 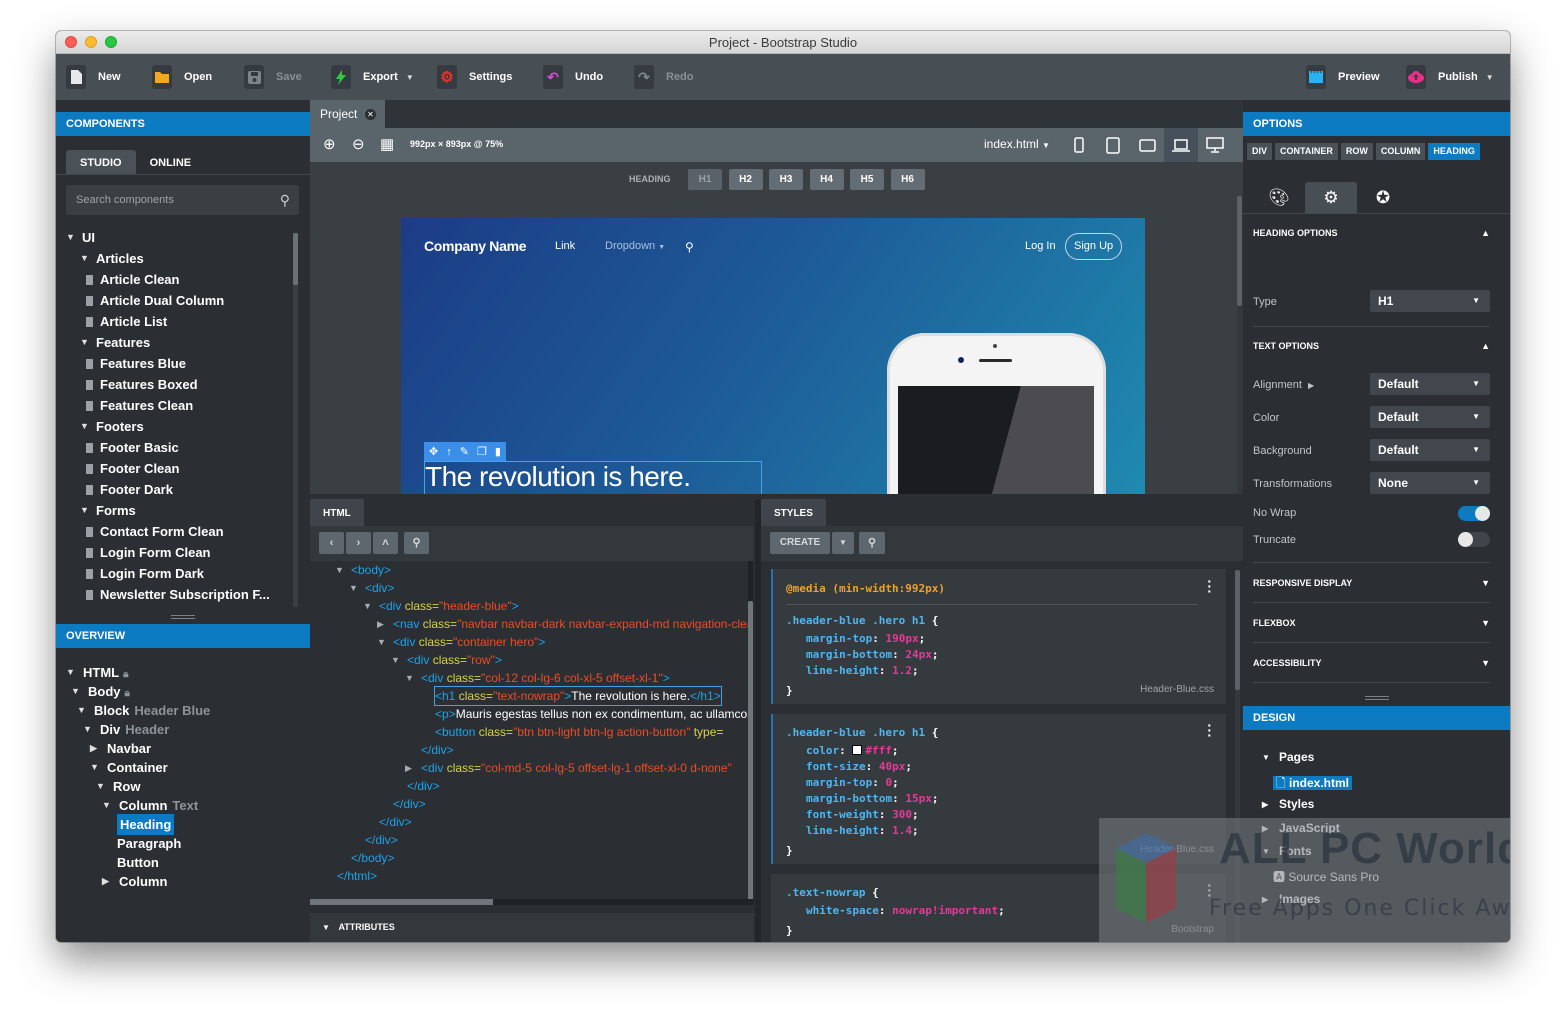 What do you see at coordinates (182, 77) in the screenshot?
I see `open-button: Open` at bounding box center [182, 77].